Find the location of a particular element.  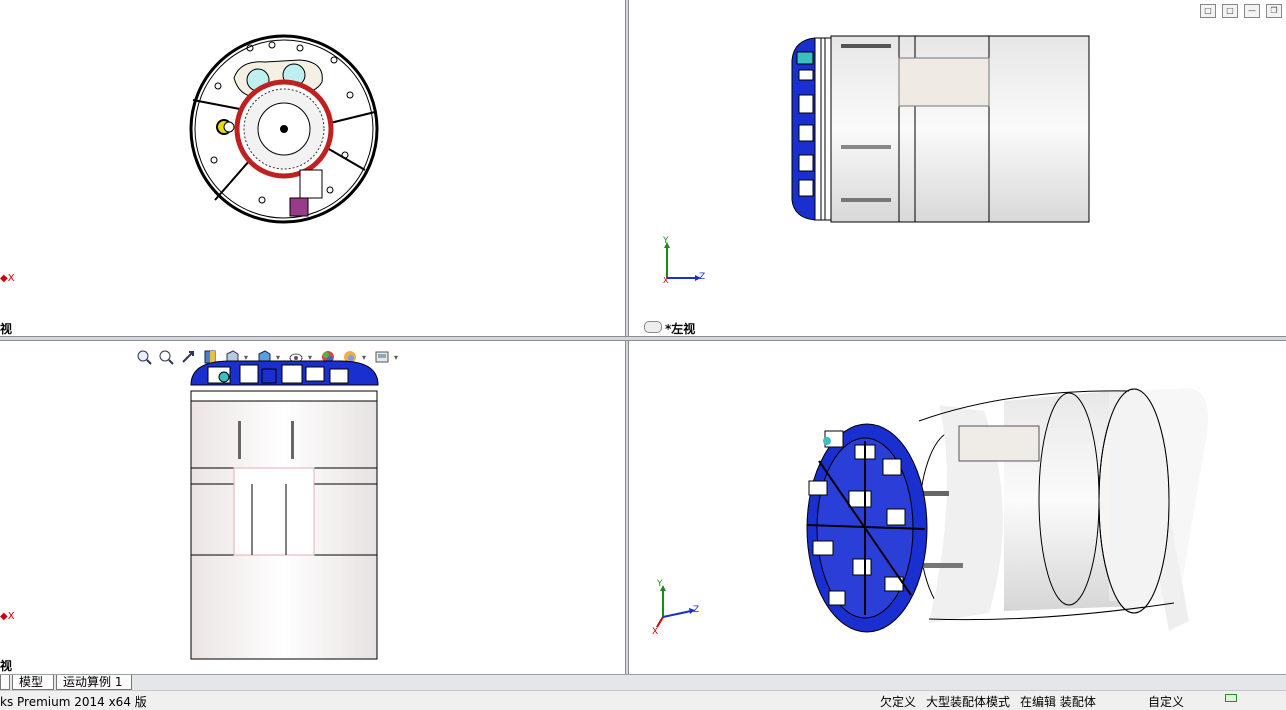

view-label-top: 视 is located at coordinates (6, 666).